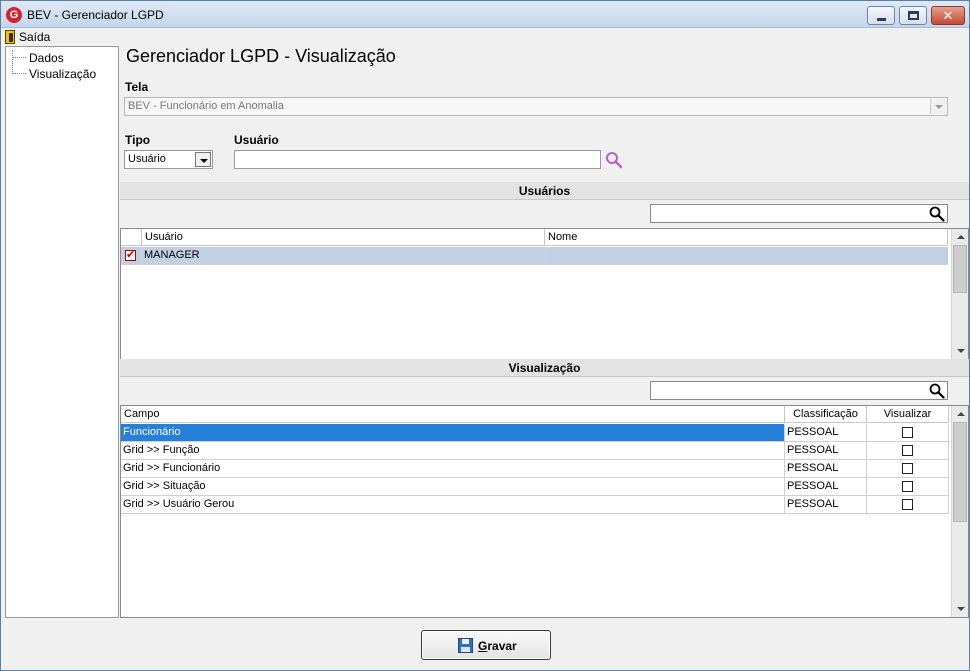 Image resolution: width=970 pixels, height=671 pixels. What do you see at coordinates (544, 191) in the screenshot?
I see `usuarios-section-header: Usuários` at bounding box center [544, 191].